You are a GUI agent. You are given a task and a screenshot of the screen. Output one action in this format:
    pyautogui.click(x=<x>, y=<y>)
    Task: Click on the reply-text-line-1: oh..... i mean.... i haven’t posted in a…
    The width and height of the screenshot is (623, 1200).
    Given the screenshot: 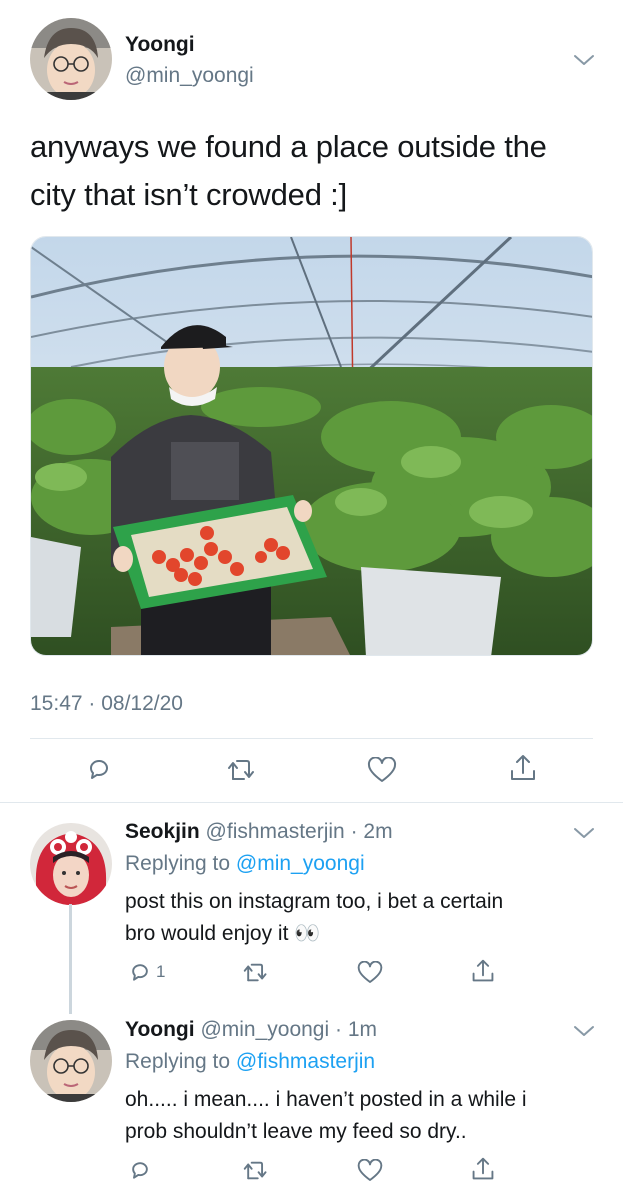 What is the action you would take?
    pyautogui.click(x=326, y=1099)
    